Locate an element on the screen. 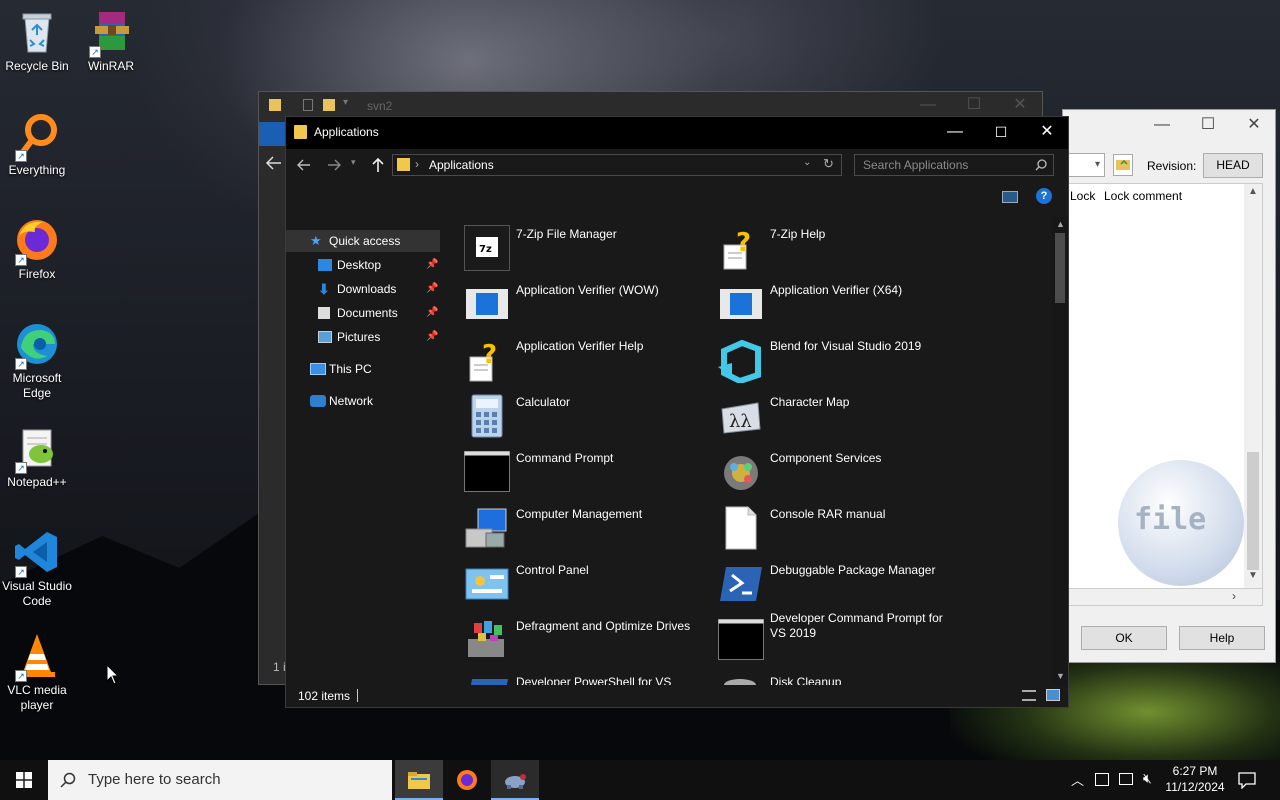 Image resolution: width=1280 pixels, height=800 pixels. desktop-icon-notepad-plus-plus: ↗ Notepad++ is located at coordinates (37, 457).